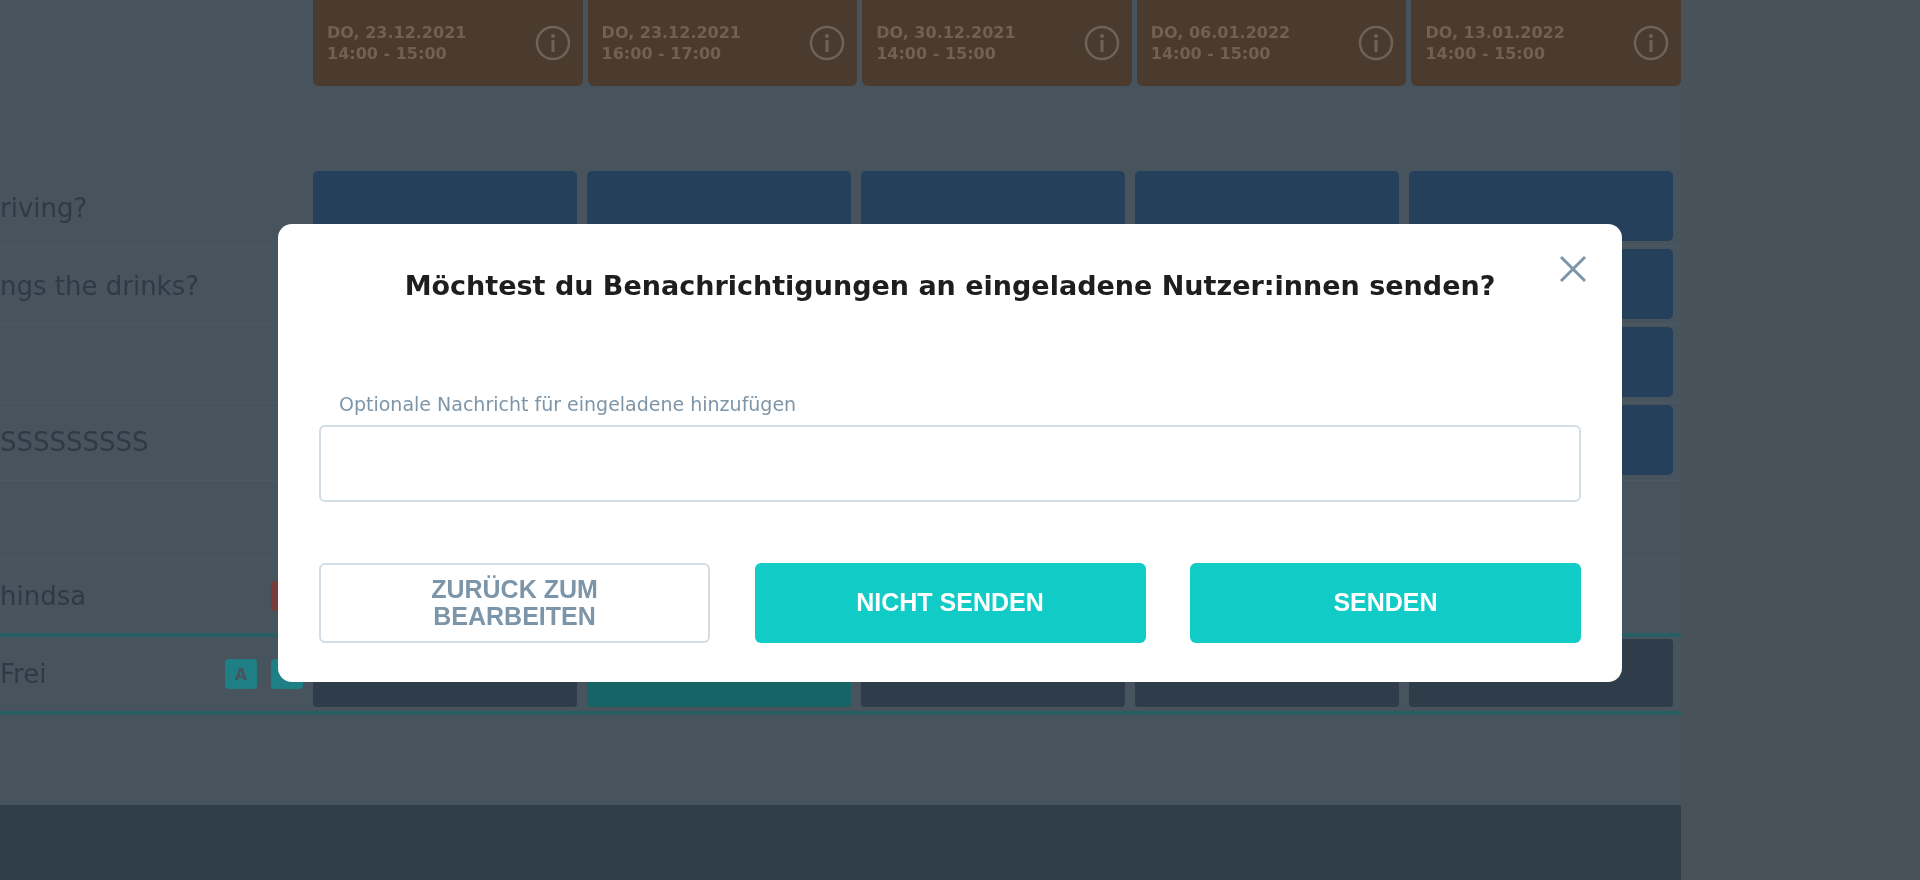  I want to click on back-button: ZURÜCK ZUM BEARBEITEN, so click(514, 603).